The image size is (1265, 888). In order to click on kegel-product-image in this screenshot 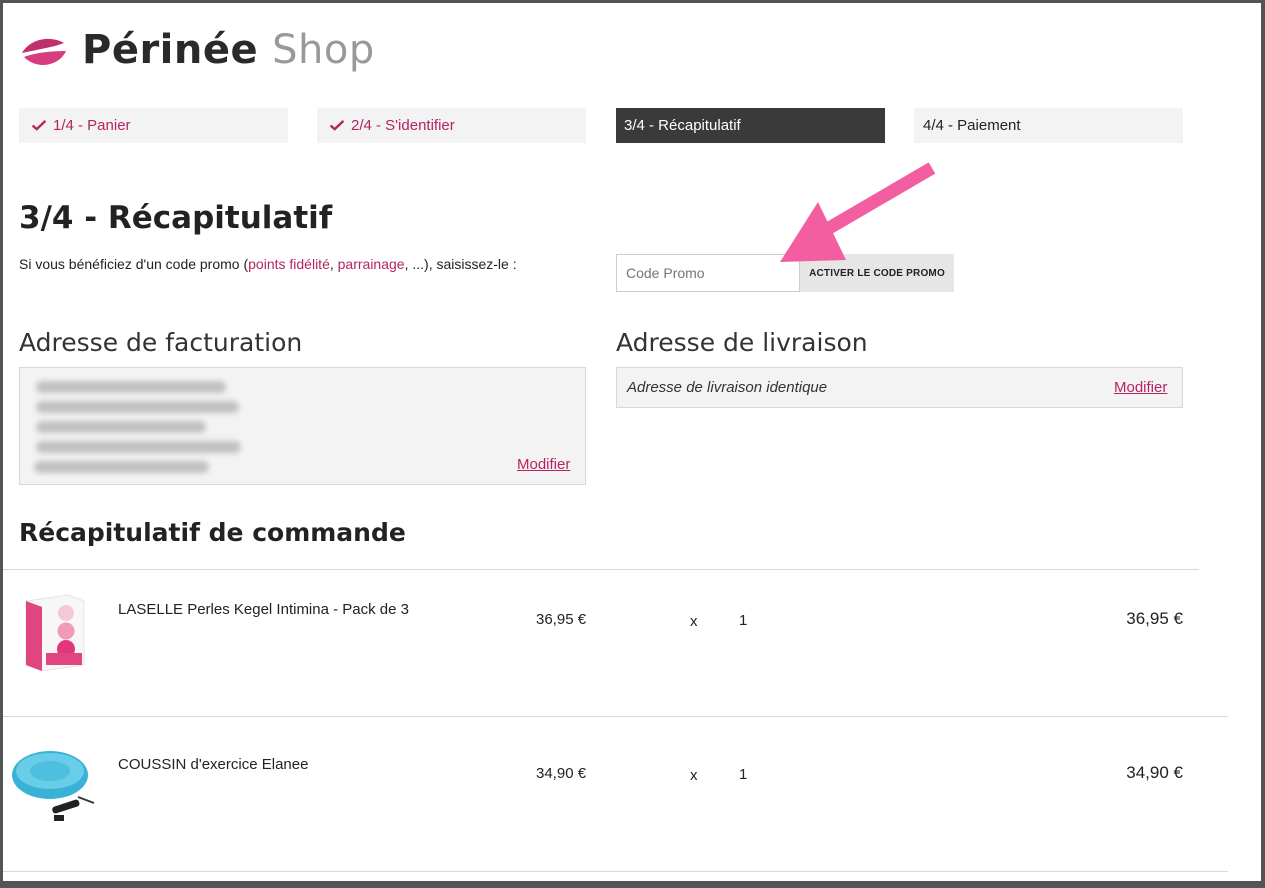, I will do `click(54, 632)`.